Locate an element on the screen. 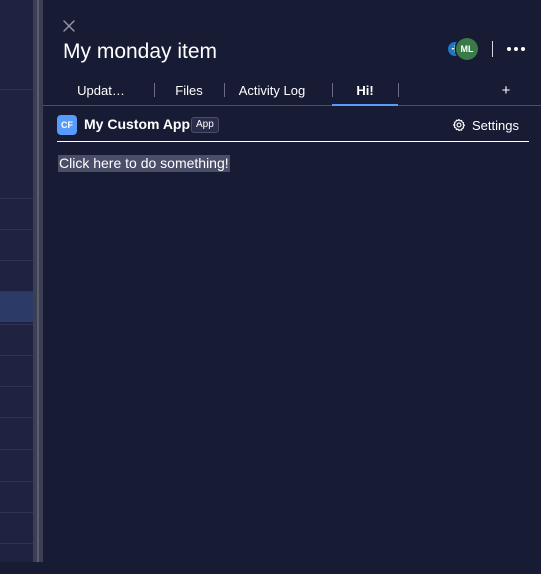 This screenshot has width=541, height=574. item-title: My monday item is located at coordinates (140, 52).